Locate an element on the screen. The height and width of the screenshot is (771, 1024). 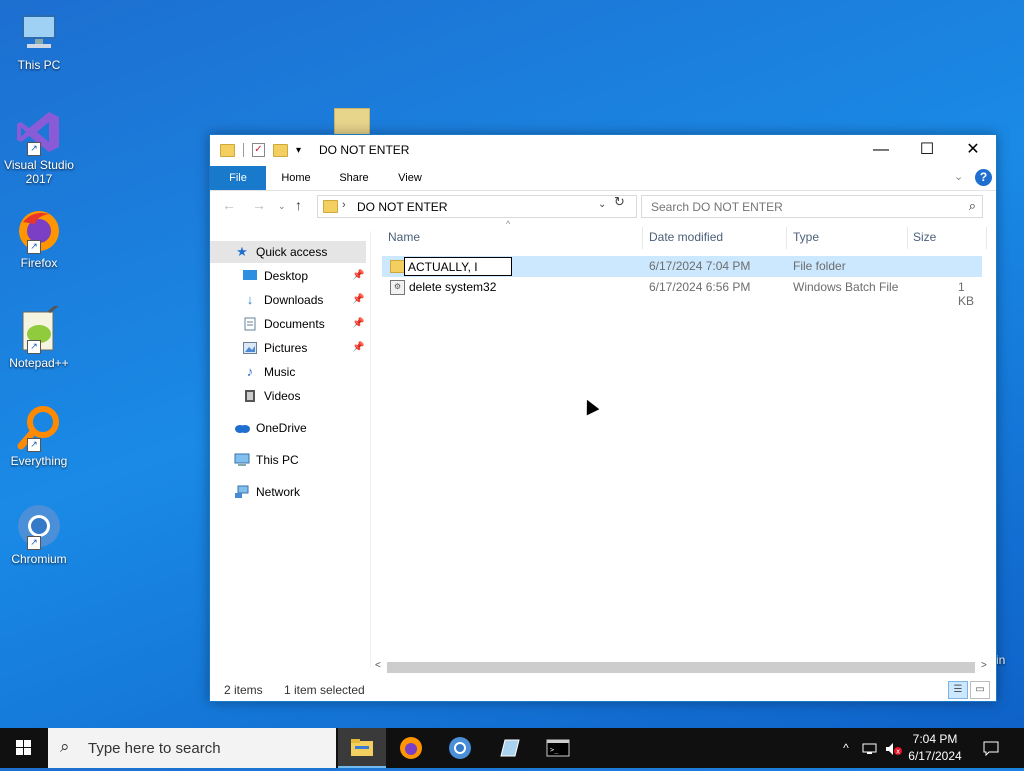
start-button is located at coordinates (24, 748).